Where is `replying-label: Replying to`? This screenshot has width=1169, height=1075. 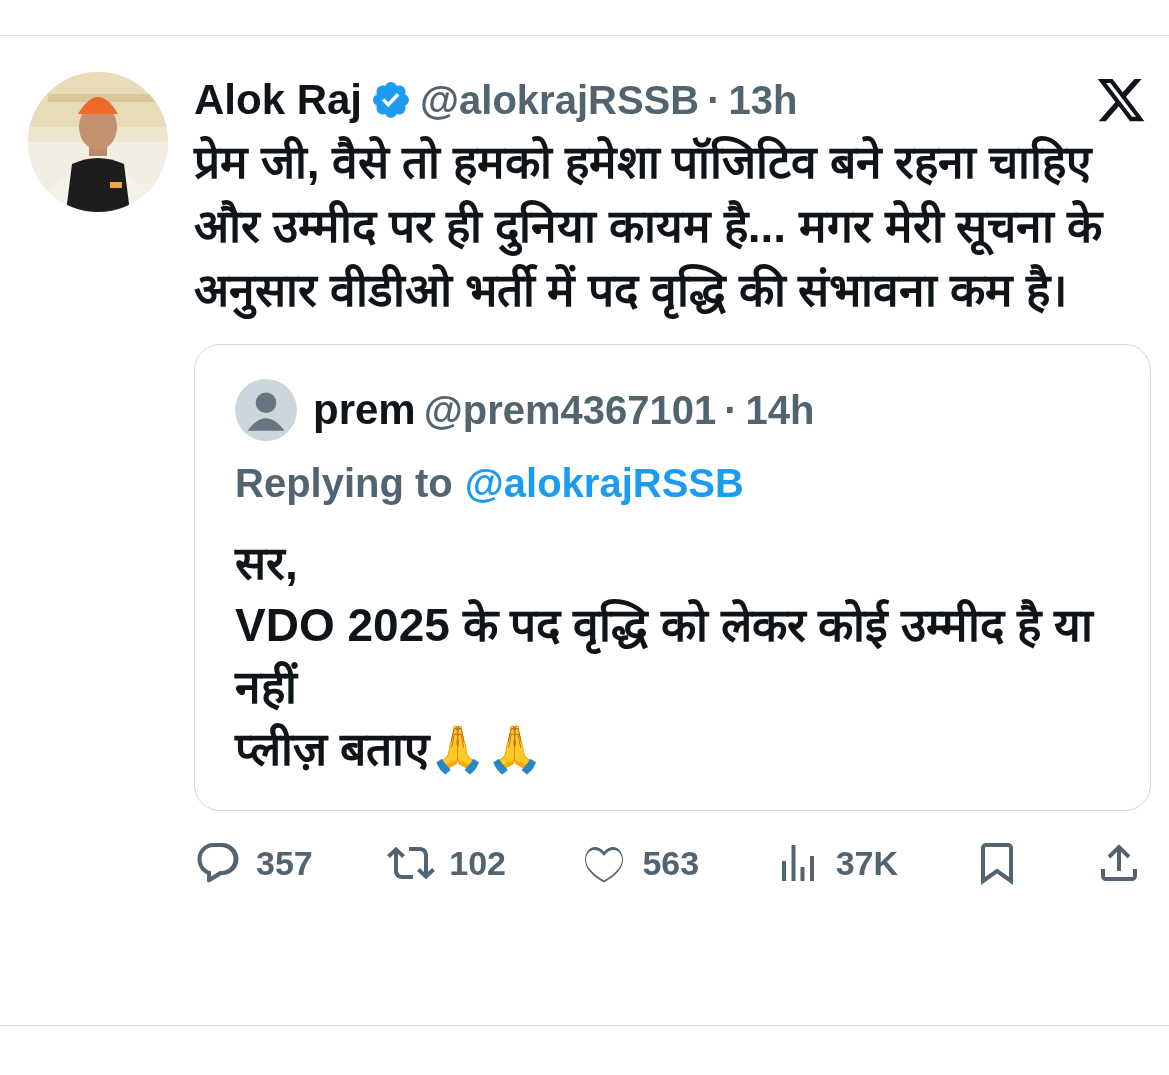 replying-label: Replying to is located at coordinates (344, 483).